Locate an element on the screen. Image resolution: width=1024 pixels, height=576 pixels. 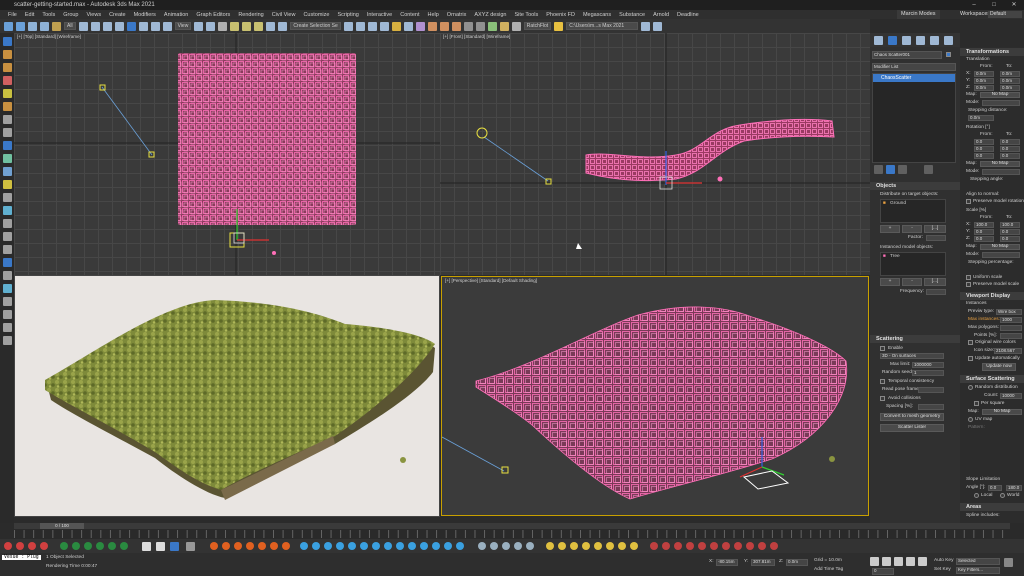
enable-checkbox is located at coordinates (882, 348).